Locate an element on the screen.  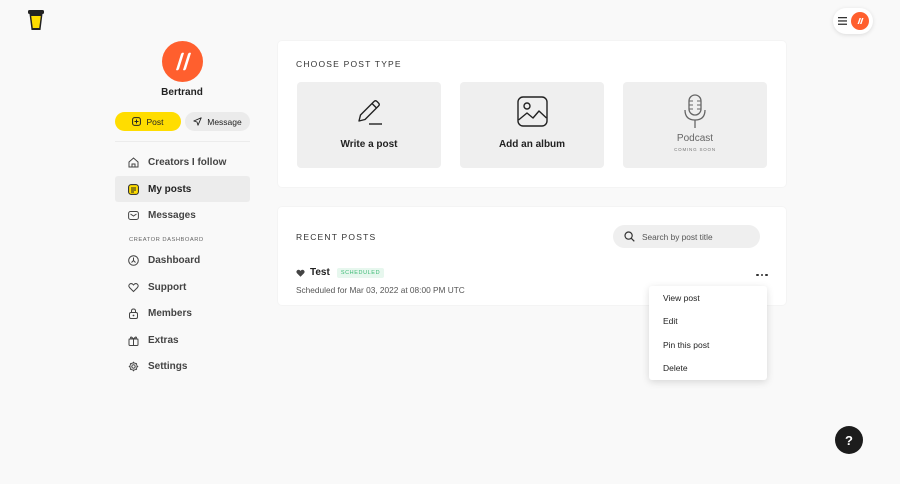
sidebar-item-members: Members is located at coordinates (182, 313).